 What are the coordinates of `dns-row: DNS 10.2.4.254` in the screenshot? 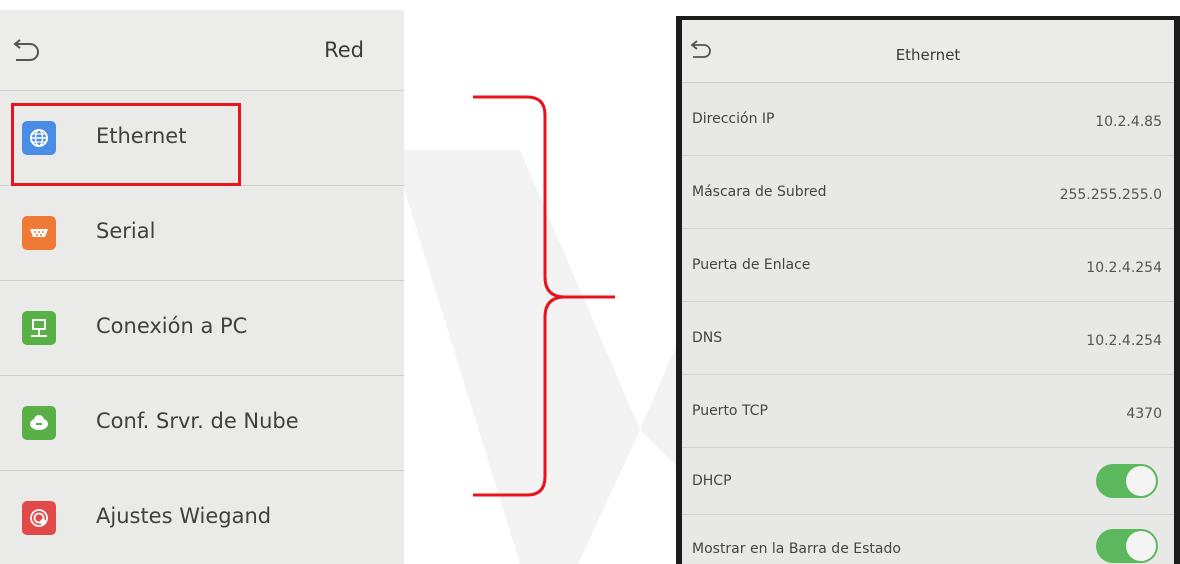 It's located at (928, 338).